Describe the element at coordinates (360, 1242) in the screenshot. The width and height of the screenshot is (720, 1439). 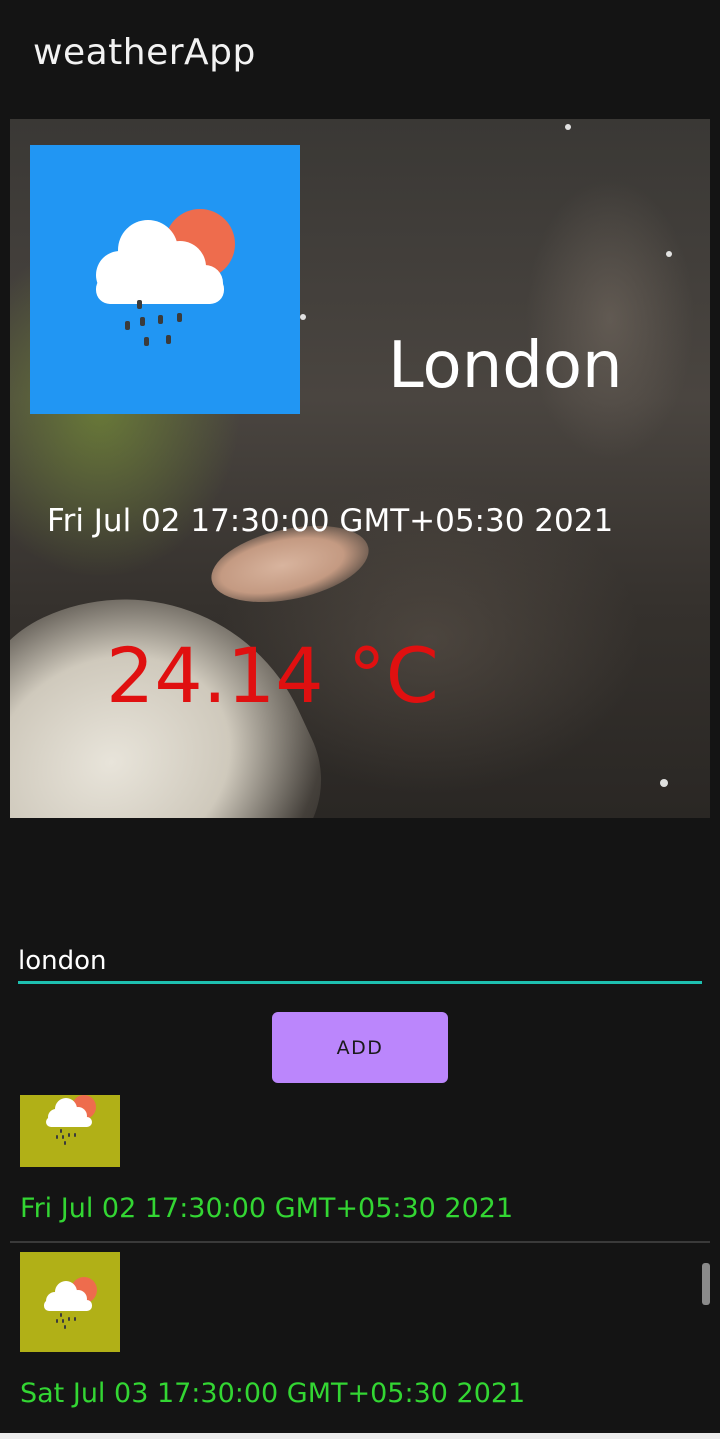
I see `list-divider` at that location.